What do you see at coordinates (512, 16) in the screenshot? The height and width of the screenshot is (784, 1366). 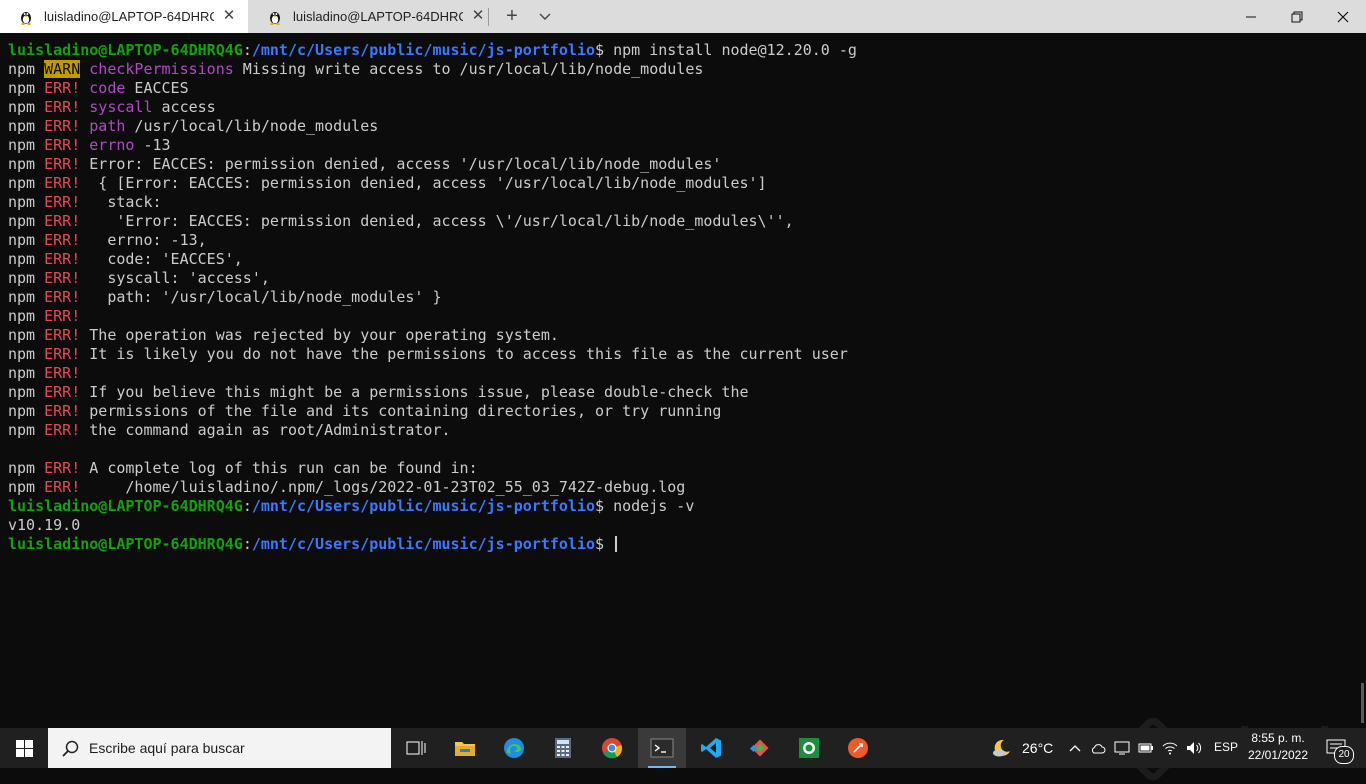 I see `new-tab-icon: +` at bounding box center [512, 16].